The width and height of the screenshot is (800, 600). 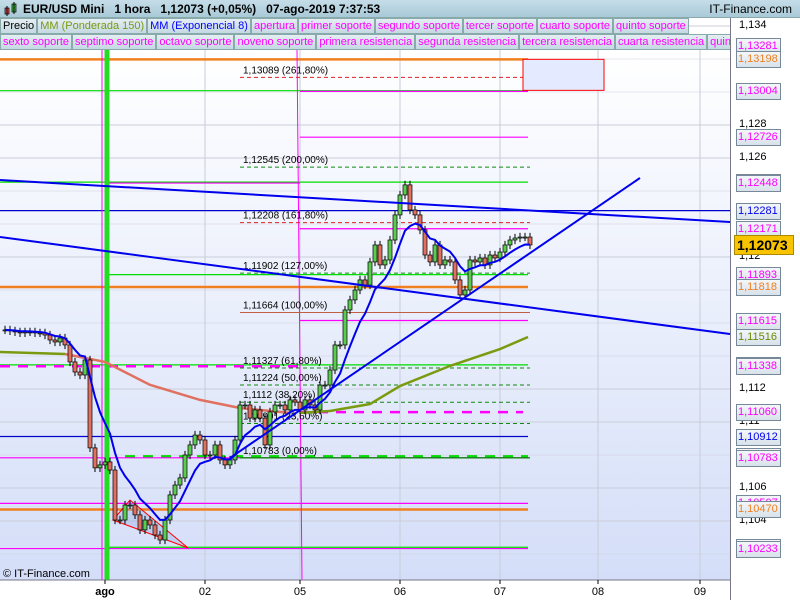 I want to click on legend-item: Precio, so click(x=19, y=26).